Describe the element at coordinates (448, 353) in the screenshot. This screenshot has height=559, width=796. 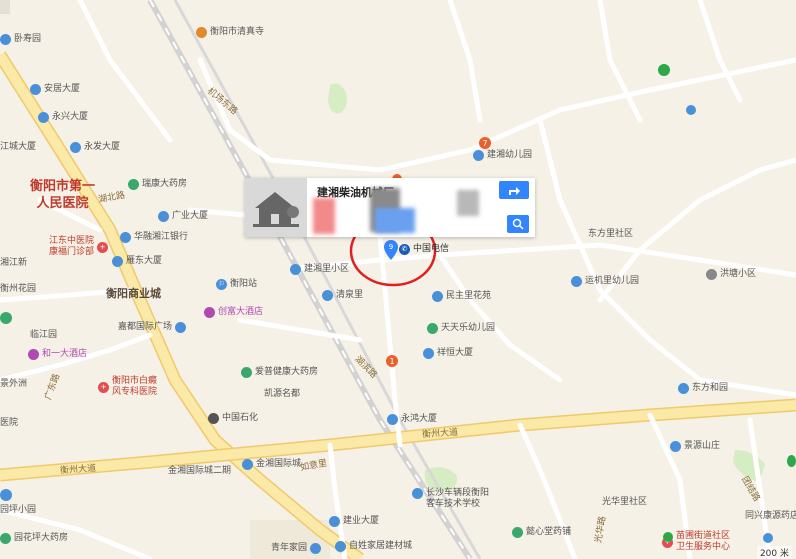
I see `poi: 祥恒大厦` at that location.